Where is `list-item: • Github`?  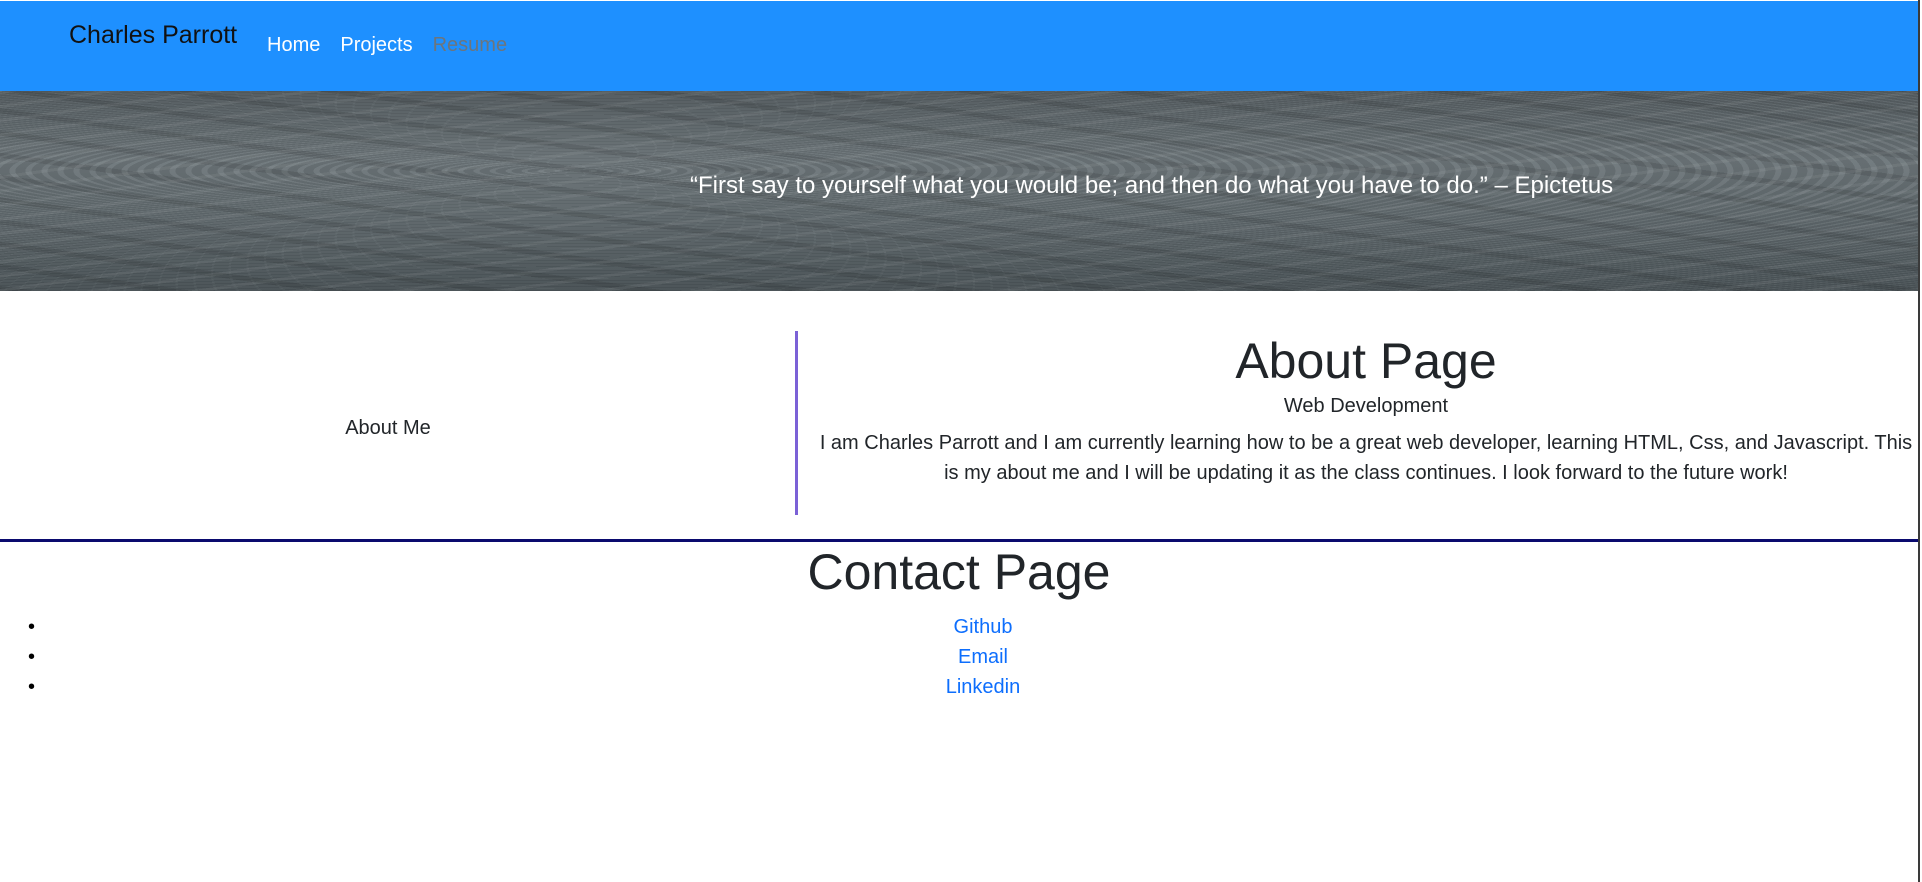 list-item: • Github is located at coordinates (959, 627).